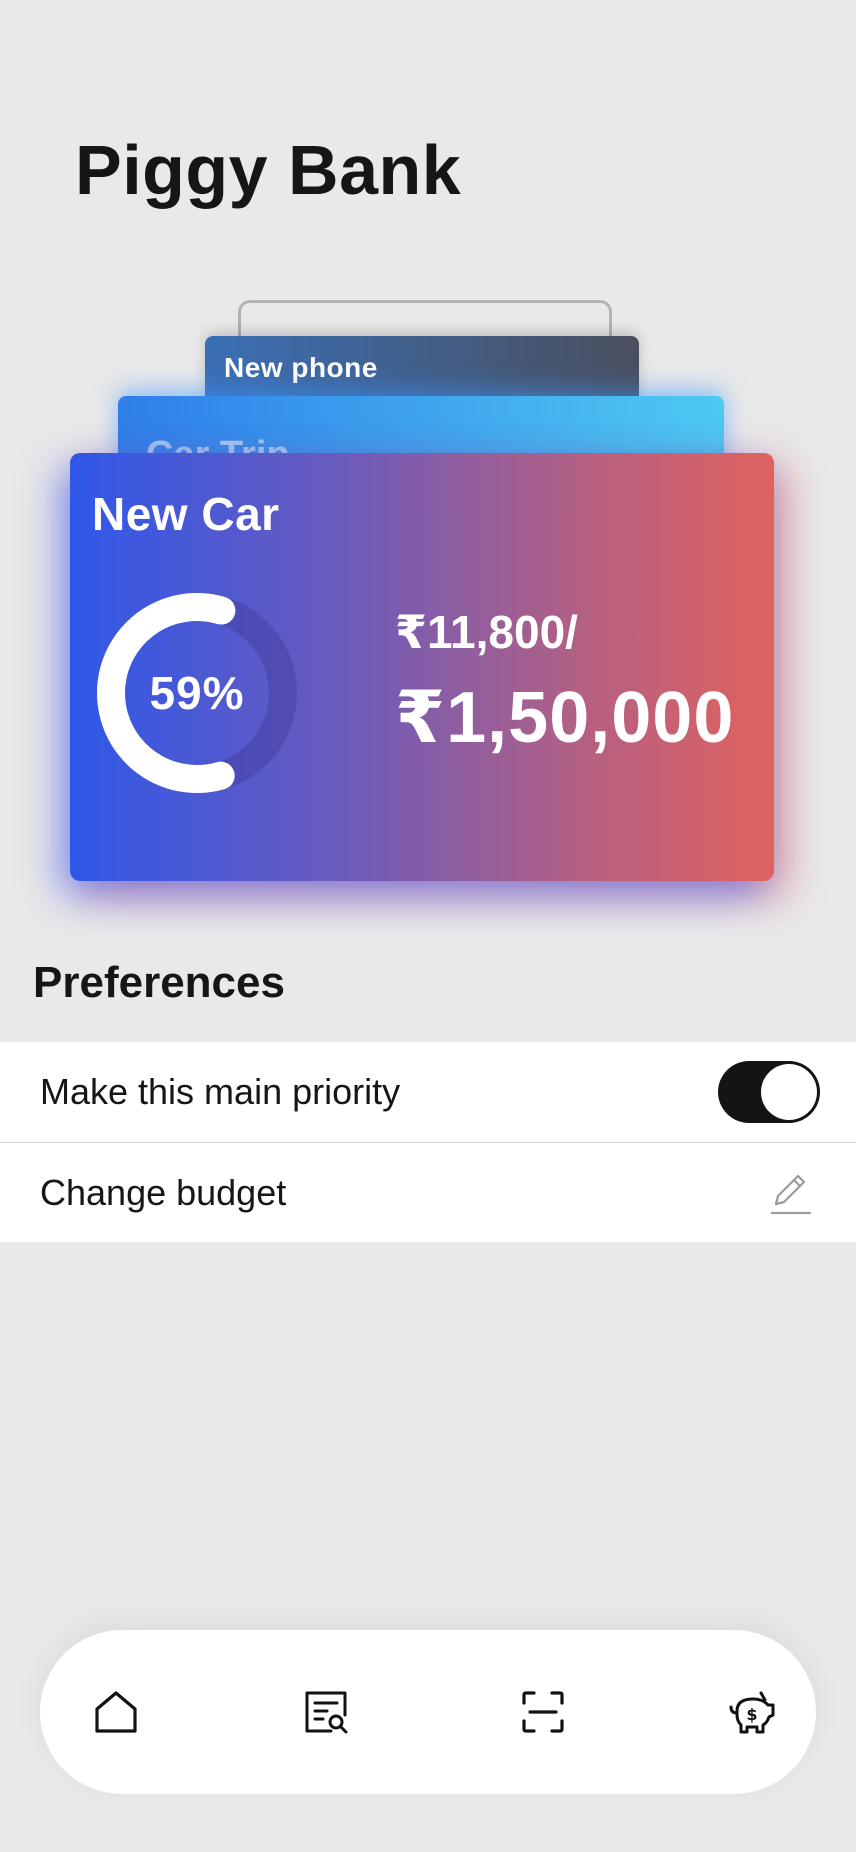 This screenshot has height=1852, width=856. Describe the element at coordinates (186, 514) in the screenshot. I see `goal-card-title: New Car` at that location.